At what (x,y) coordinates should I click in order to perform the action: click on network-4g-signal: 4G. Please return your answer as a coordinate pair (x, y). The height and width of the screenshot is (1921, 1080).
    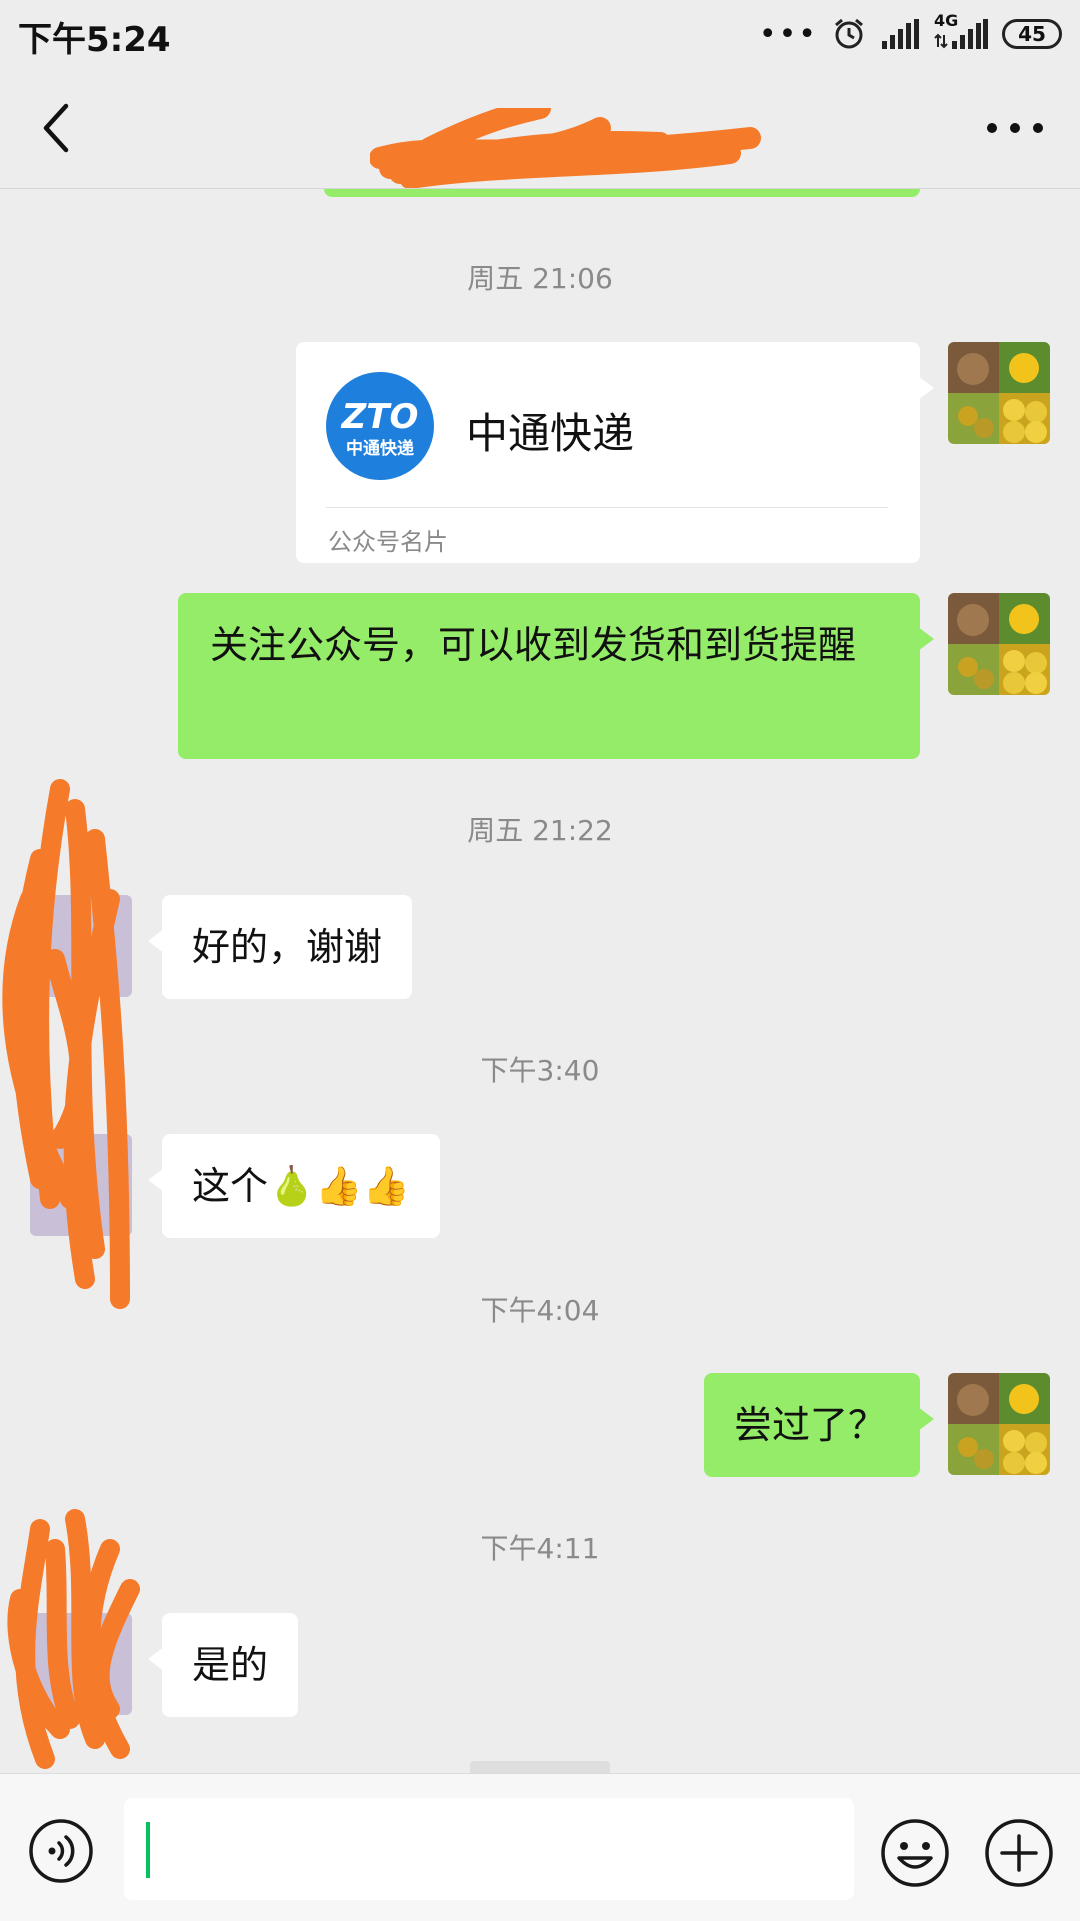
    Looking at the image, I should click on (961, 31).